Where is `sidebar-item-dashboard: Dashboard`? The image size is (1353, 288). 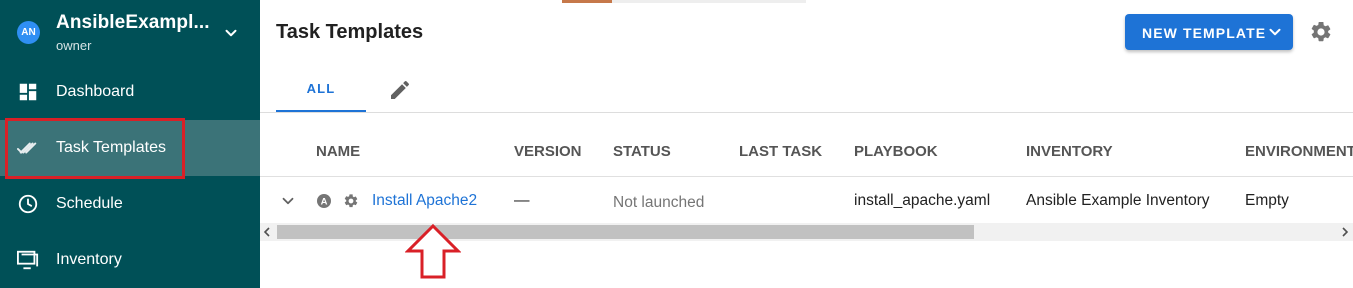
sidebar-item-dashboard: Dashboard is located at coordinates (130, 92).